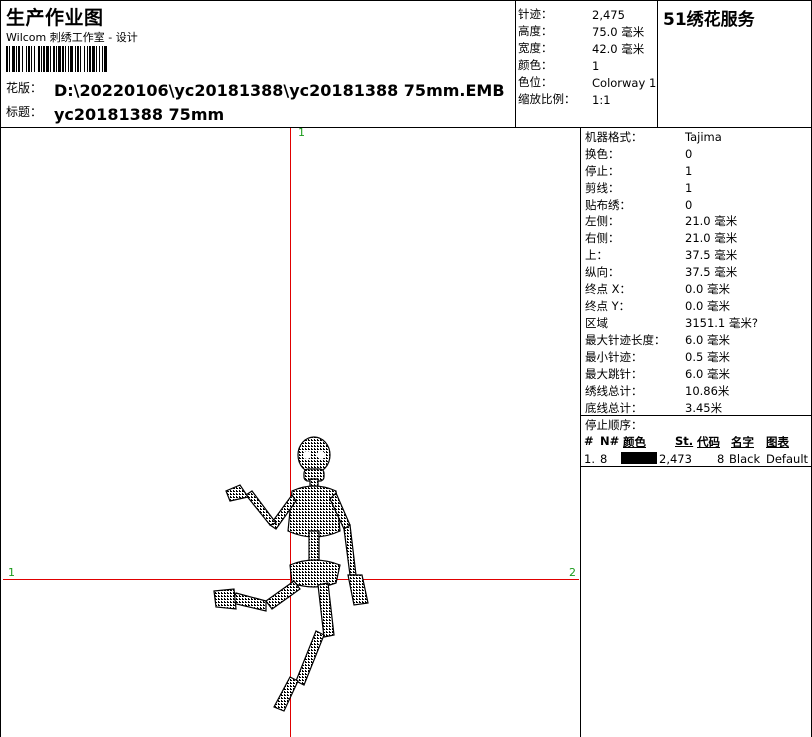  I want to click on axis-label-right: 2, so click(572, 572).